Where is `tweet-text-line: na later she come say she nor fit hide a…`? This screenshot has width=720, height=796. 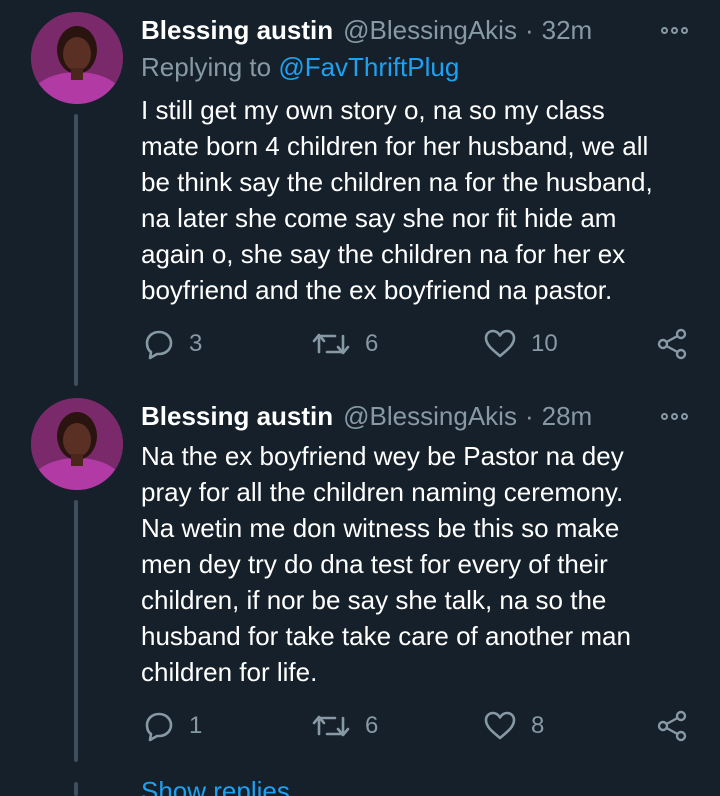 tweet-text-line: na later she come say she nor fit hide a… is located at coordinates (379, 218).